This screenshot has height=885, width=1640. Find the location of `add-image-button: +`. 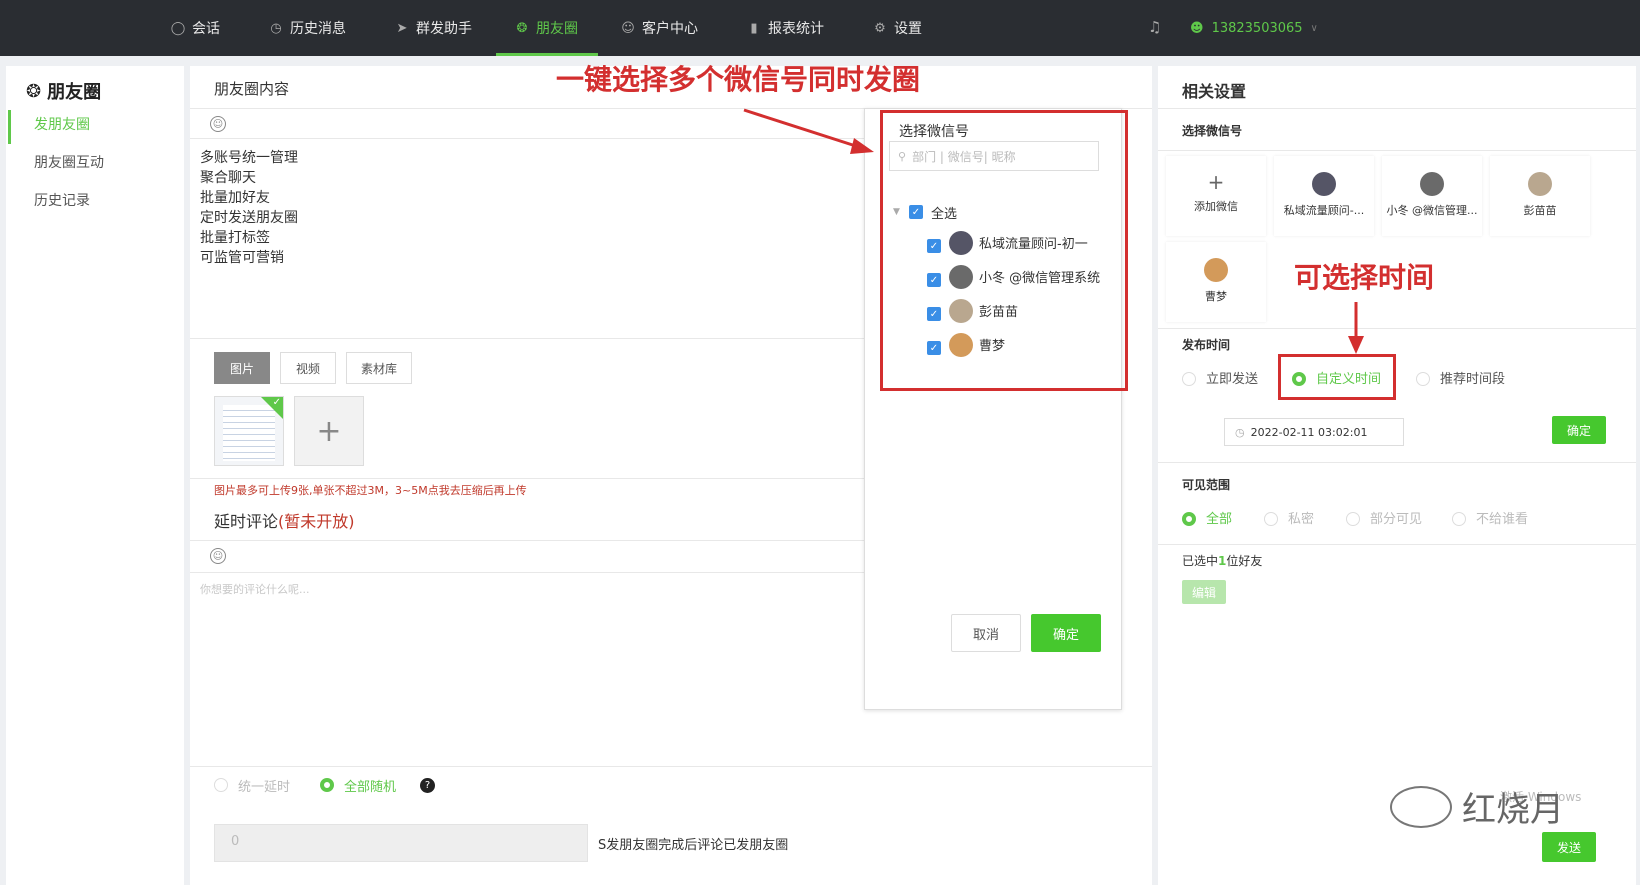

add-image-button: + is located at coordinates (329, 431).